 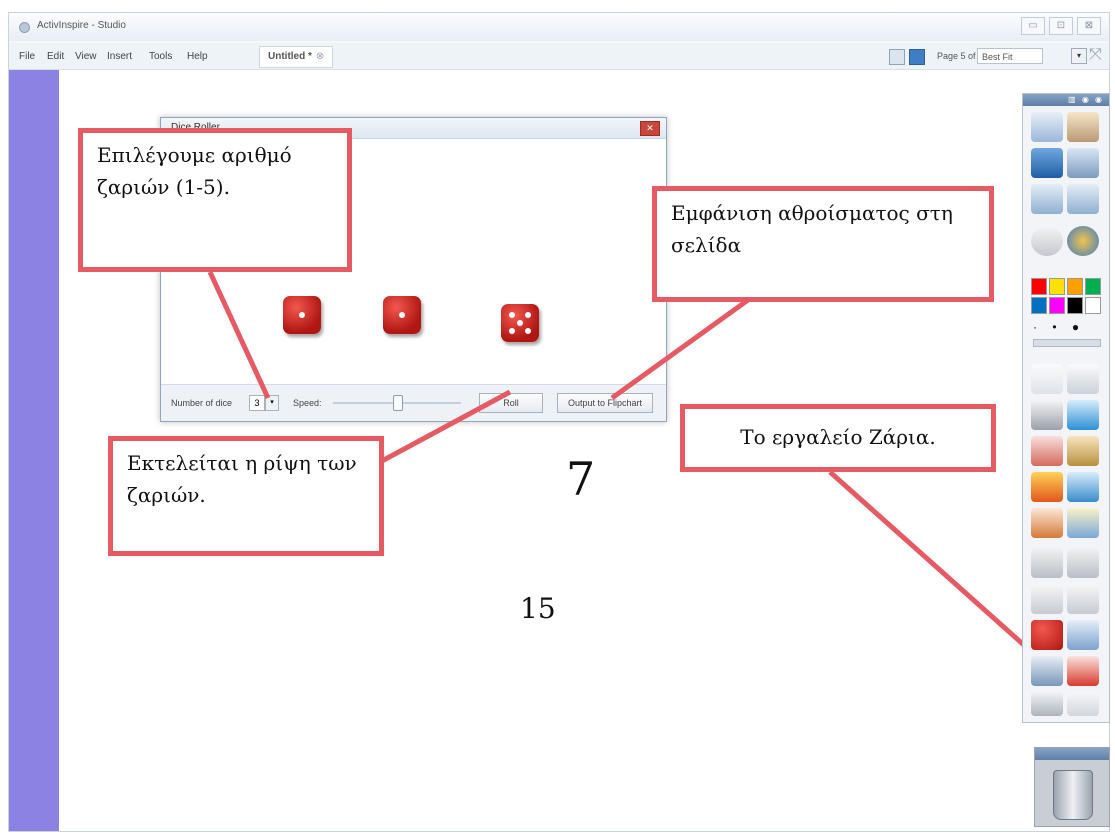 I want to click on main-toolbox: ▥ ◉ ◉ · • ● ●, so click(x=1066, y=408).